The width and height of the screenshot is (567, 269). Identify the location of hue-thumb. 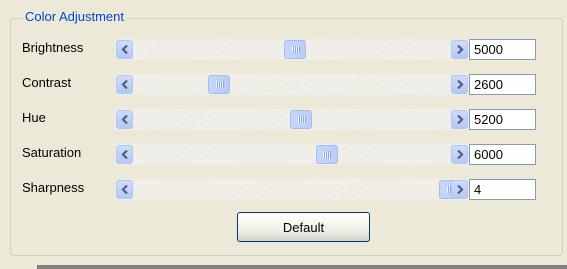
(301, 119).